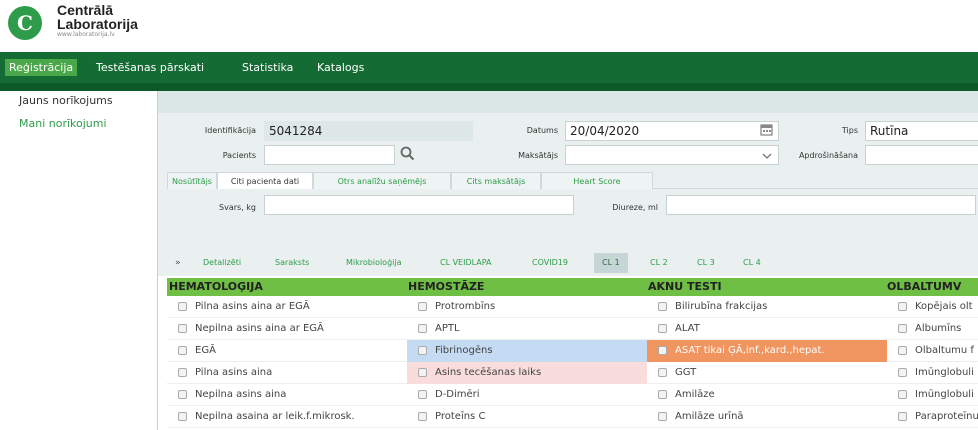  Describe the element at coordinates (496, 180) in the screenshot. I see `tab-cits-maksatajs: Cits maksātājs` at that location.